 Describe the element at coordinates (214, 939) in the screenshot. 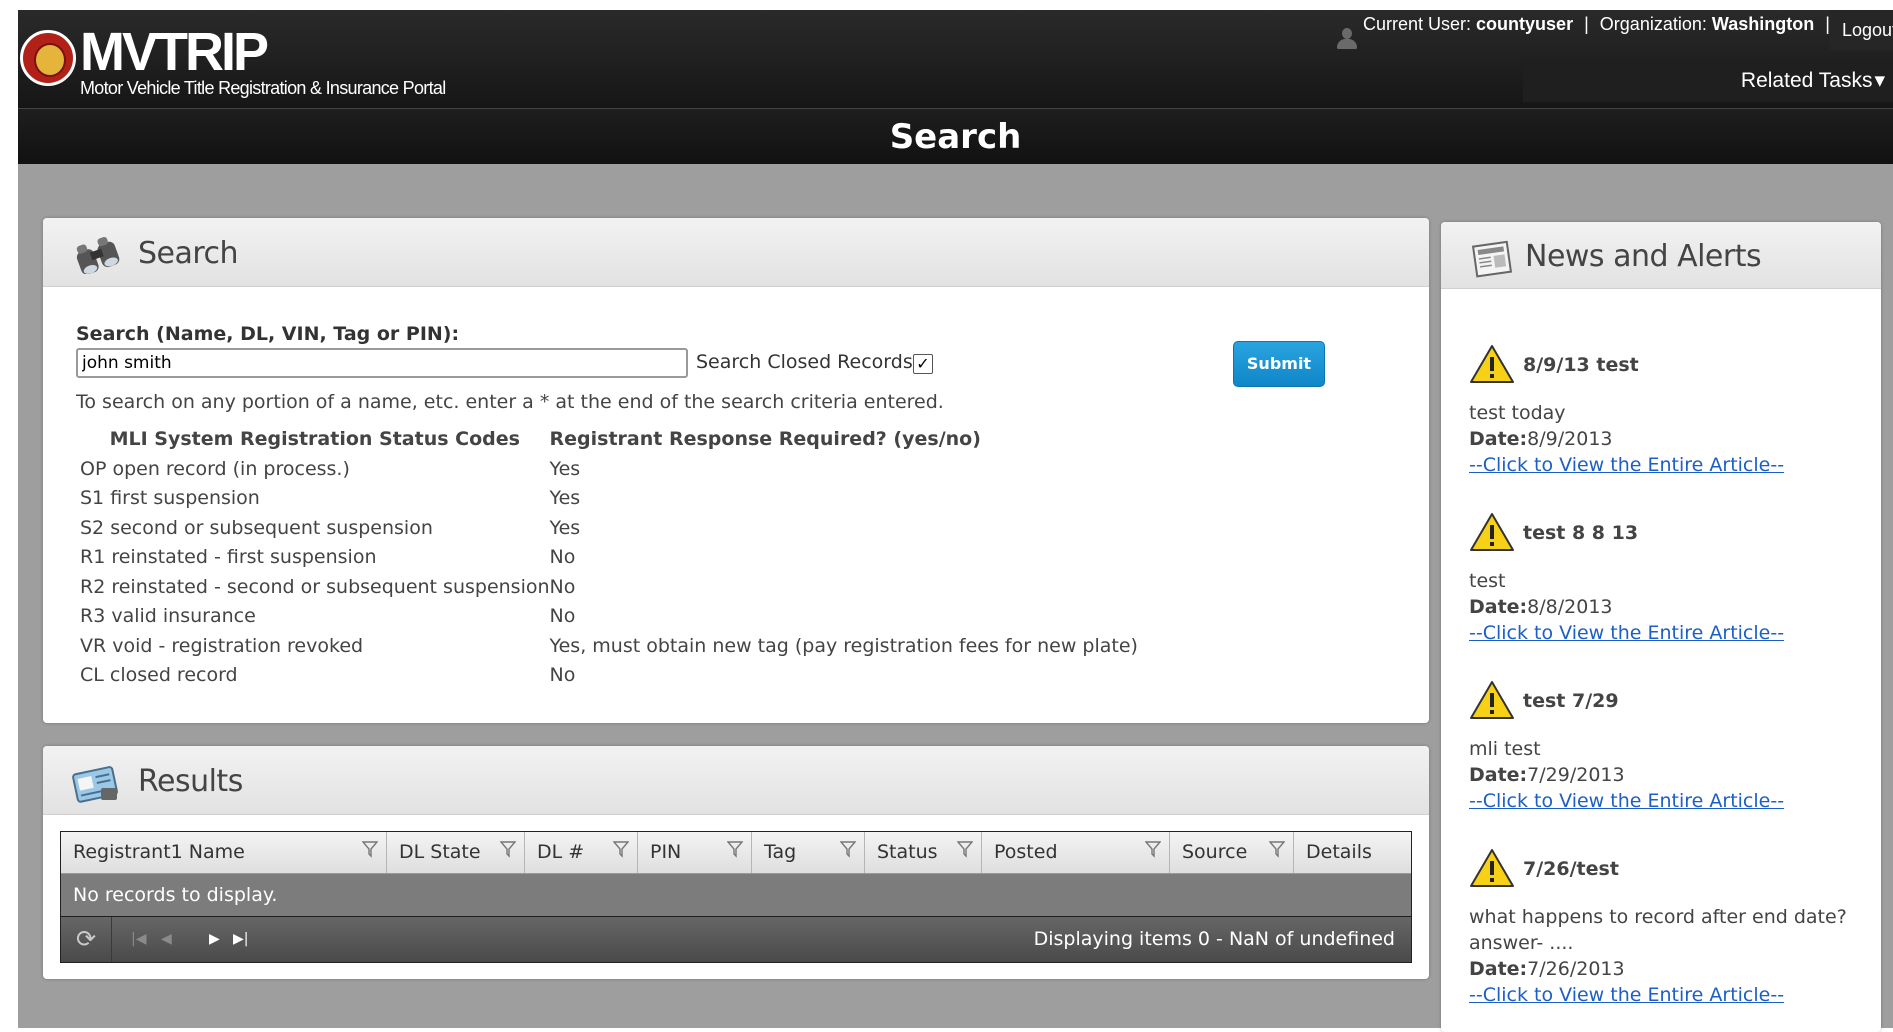

I see `next-page-icon: ▶` at that location.